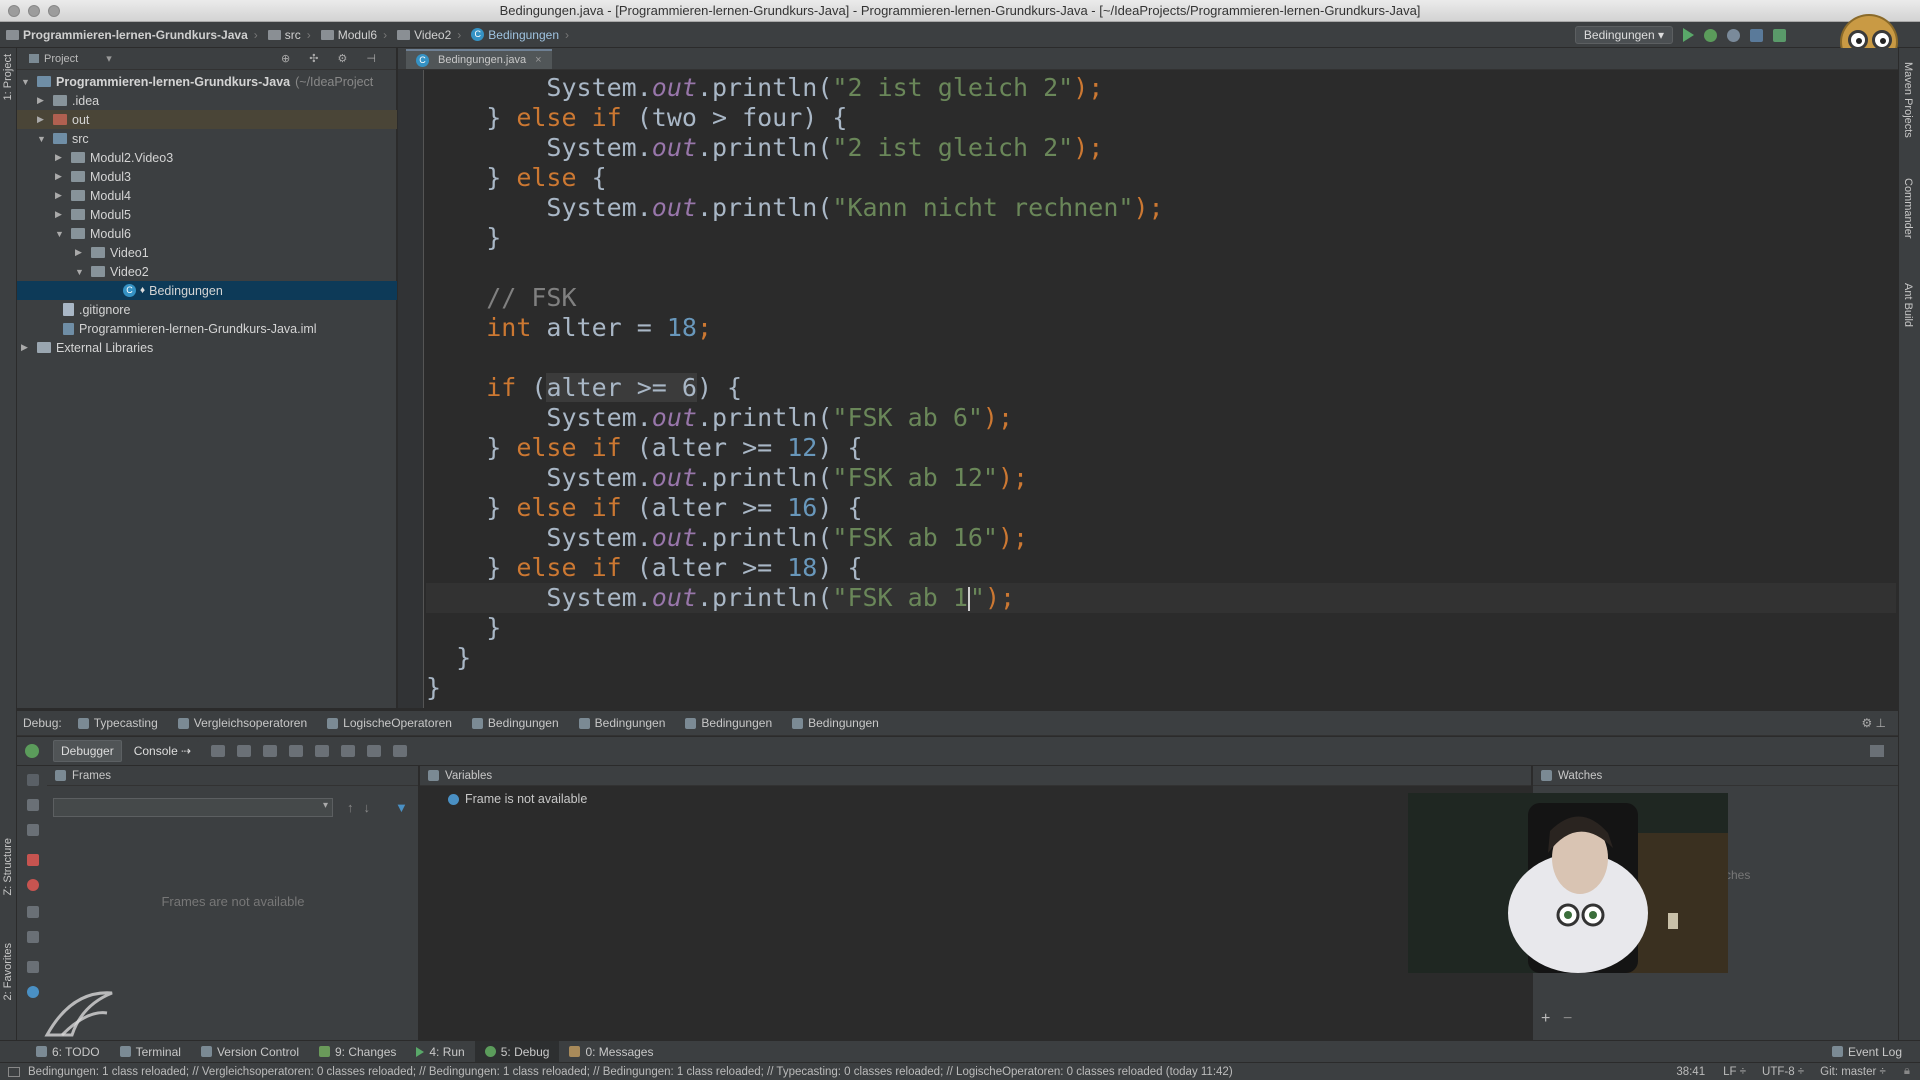 The width and height of the screenshot is (1920, 1080). I want to click on tree-external-libraries: ▶ External Libraries, so click(207, 347).